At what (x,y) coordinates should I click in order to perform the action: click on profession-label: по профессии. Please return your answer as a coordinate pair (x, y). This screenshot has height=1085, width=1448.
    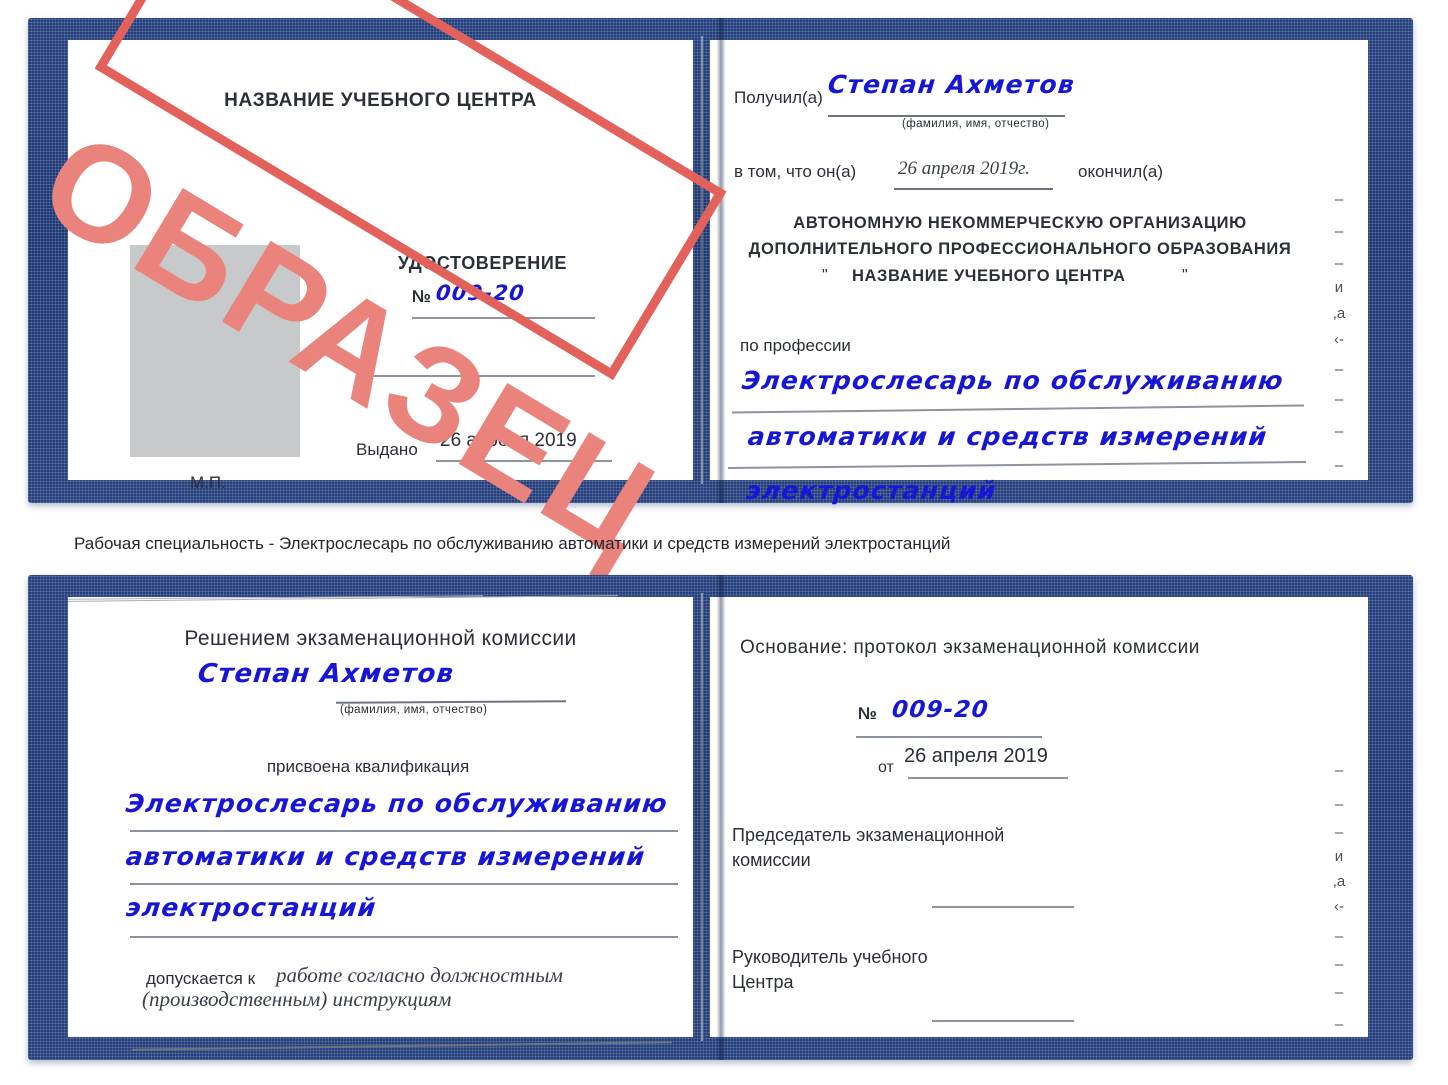
    Looking at the image, I should click on (795, 345).